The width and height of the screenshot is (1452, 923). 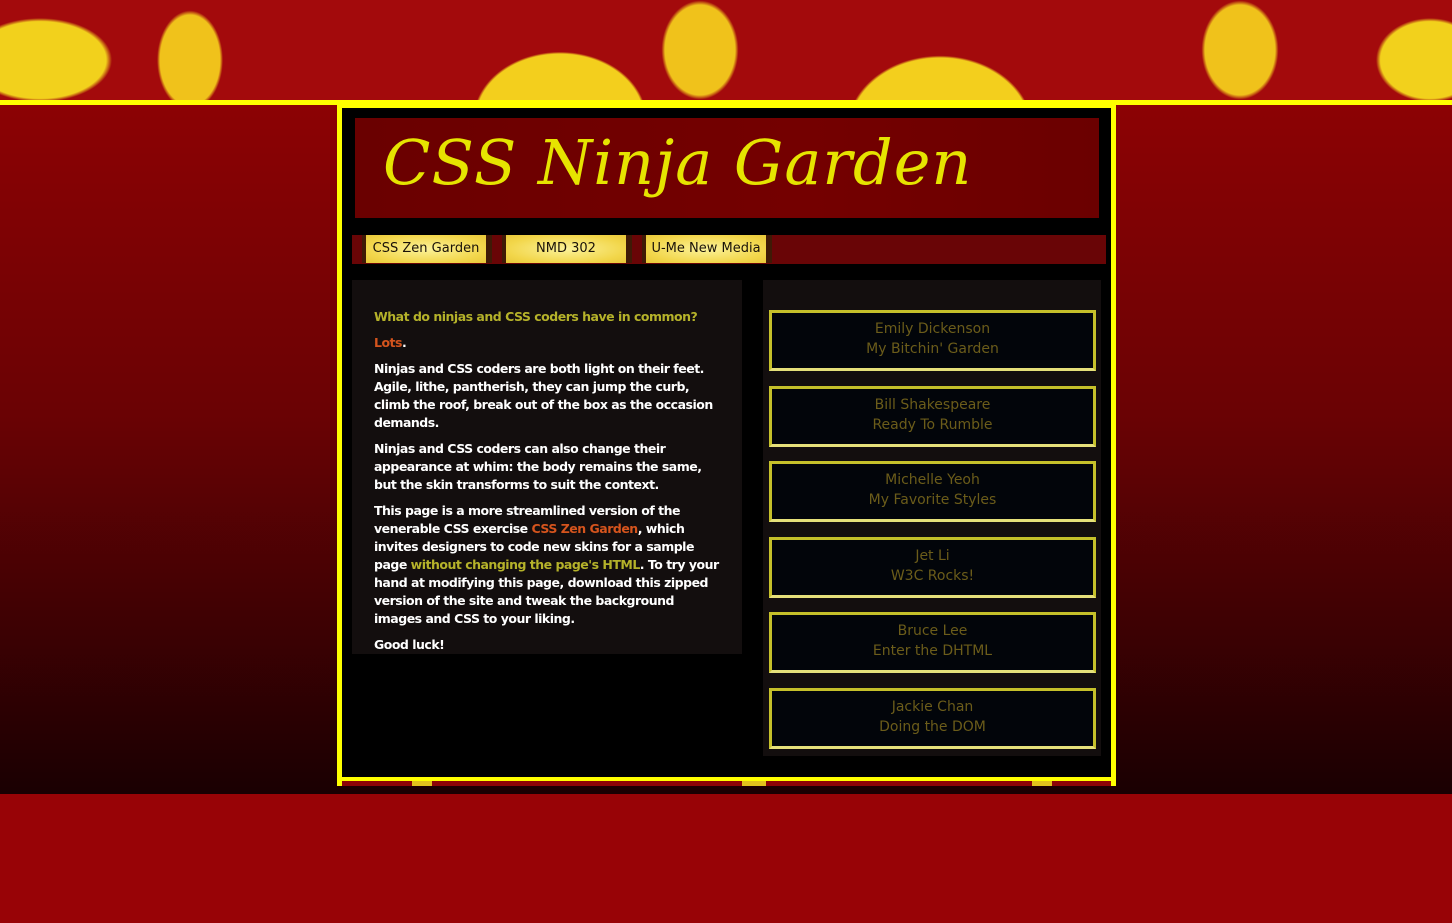 I want to click on design-author: Michelle Yeoh, so click(x=932, y=480).